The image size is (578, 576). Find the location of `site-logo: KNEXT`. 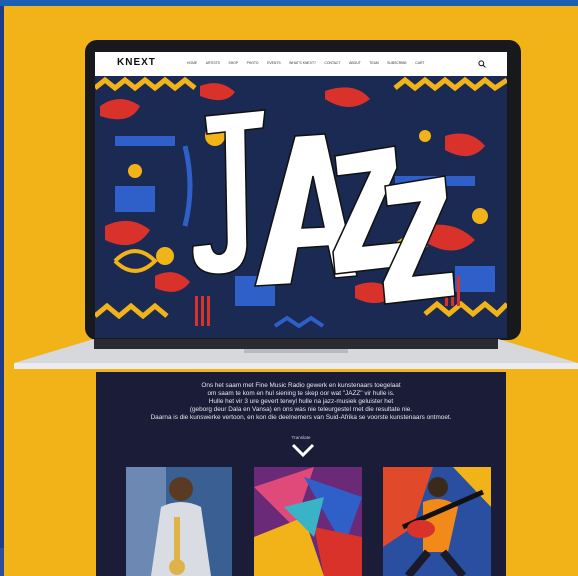

site-logo: KNEXT is located at coordinates (136, 62).